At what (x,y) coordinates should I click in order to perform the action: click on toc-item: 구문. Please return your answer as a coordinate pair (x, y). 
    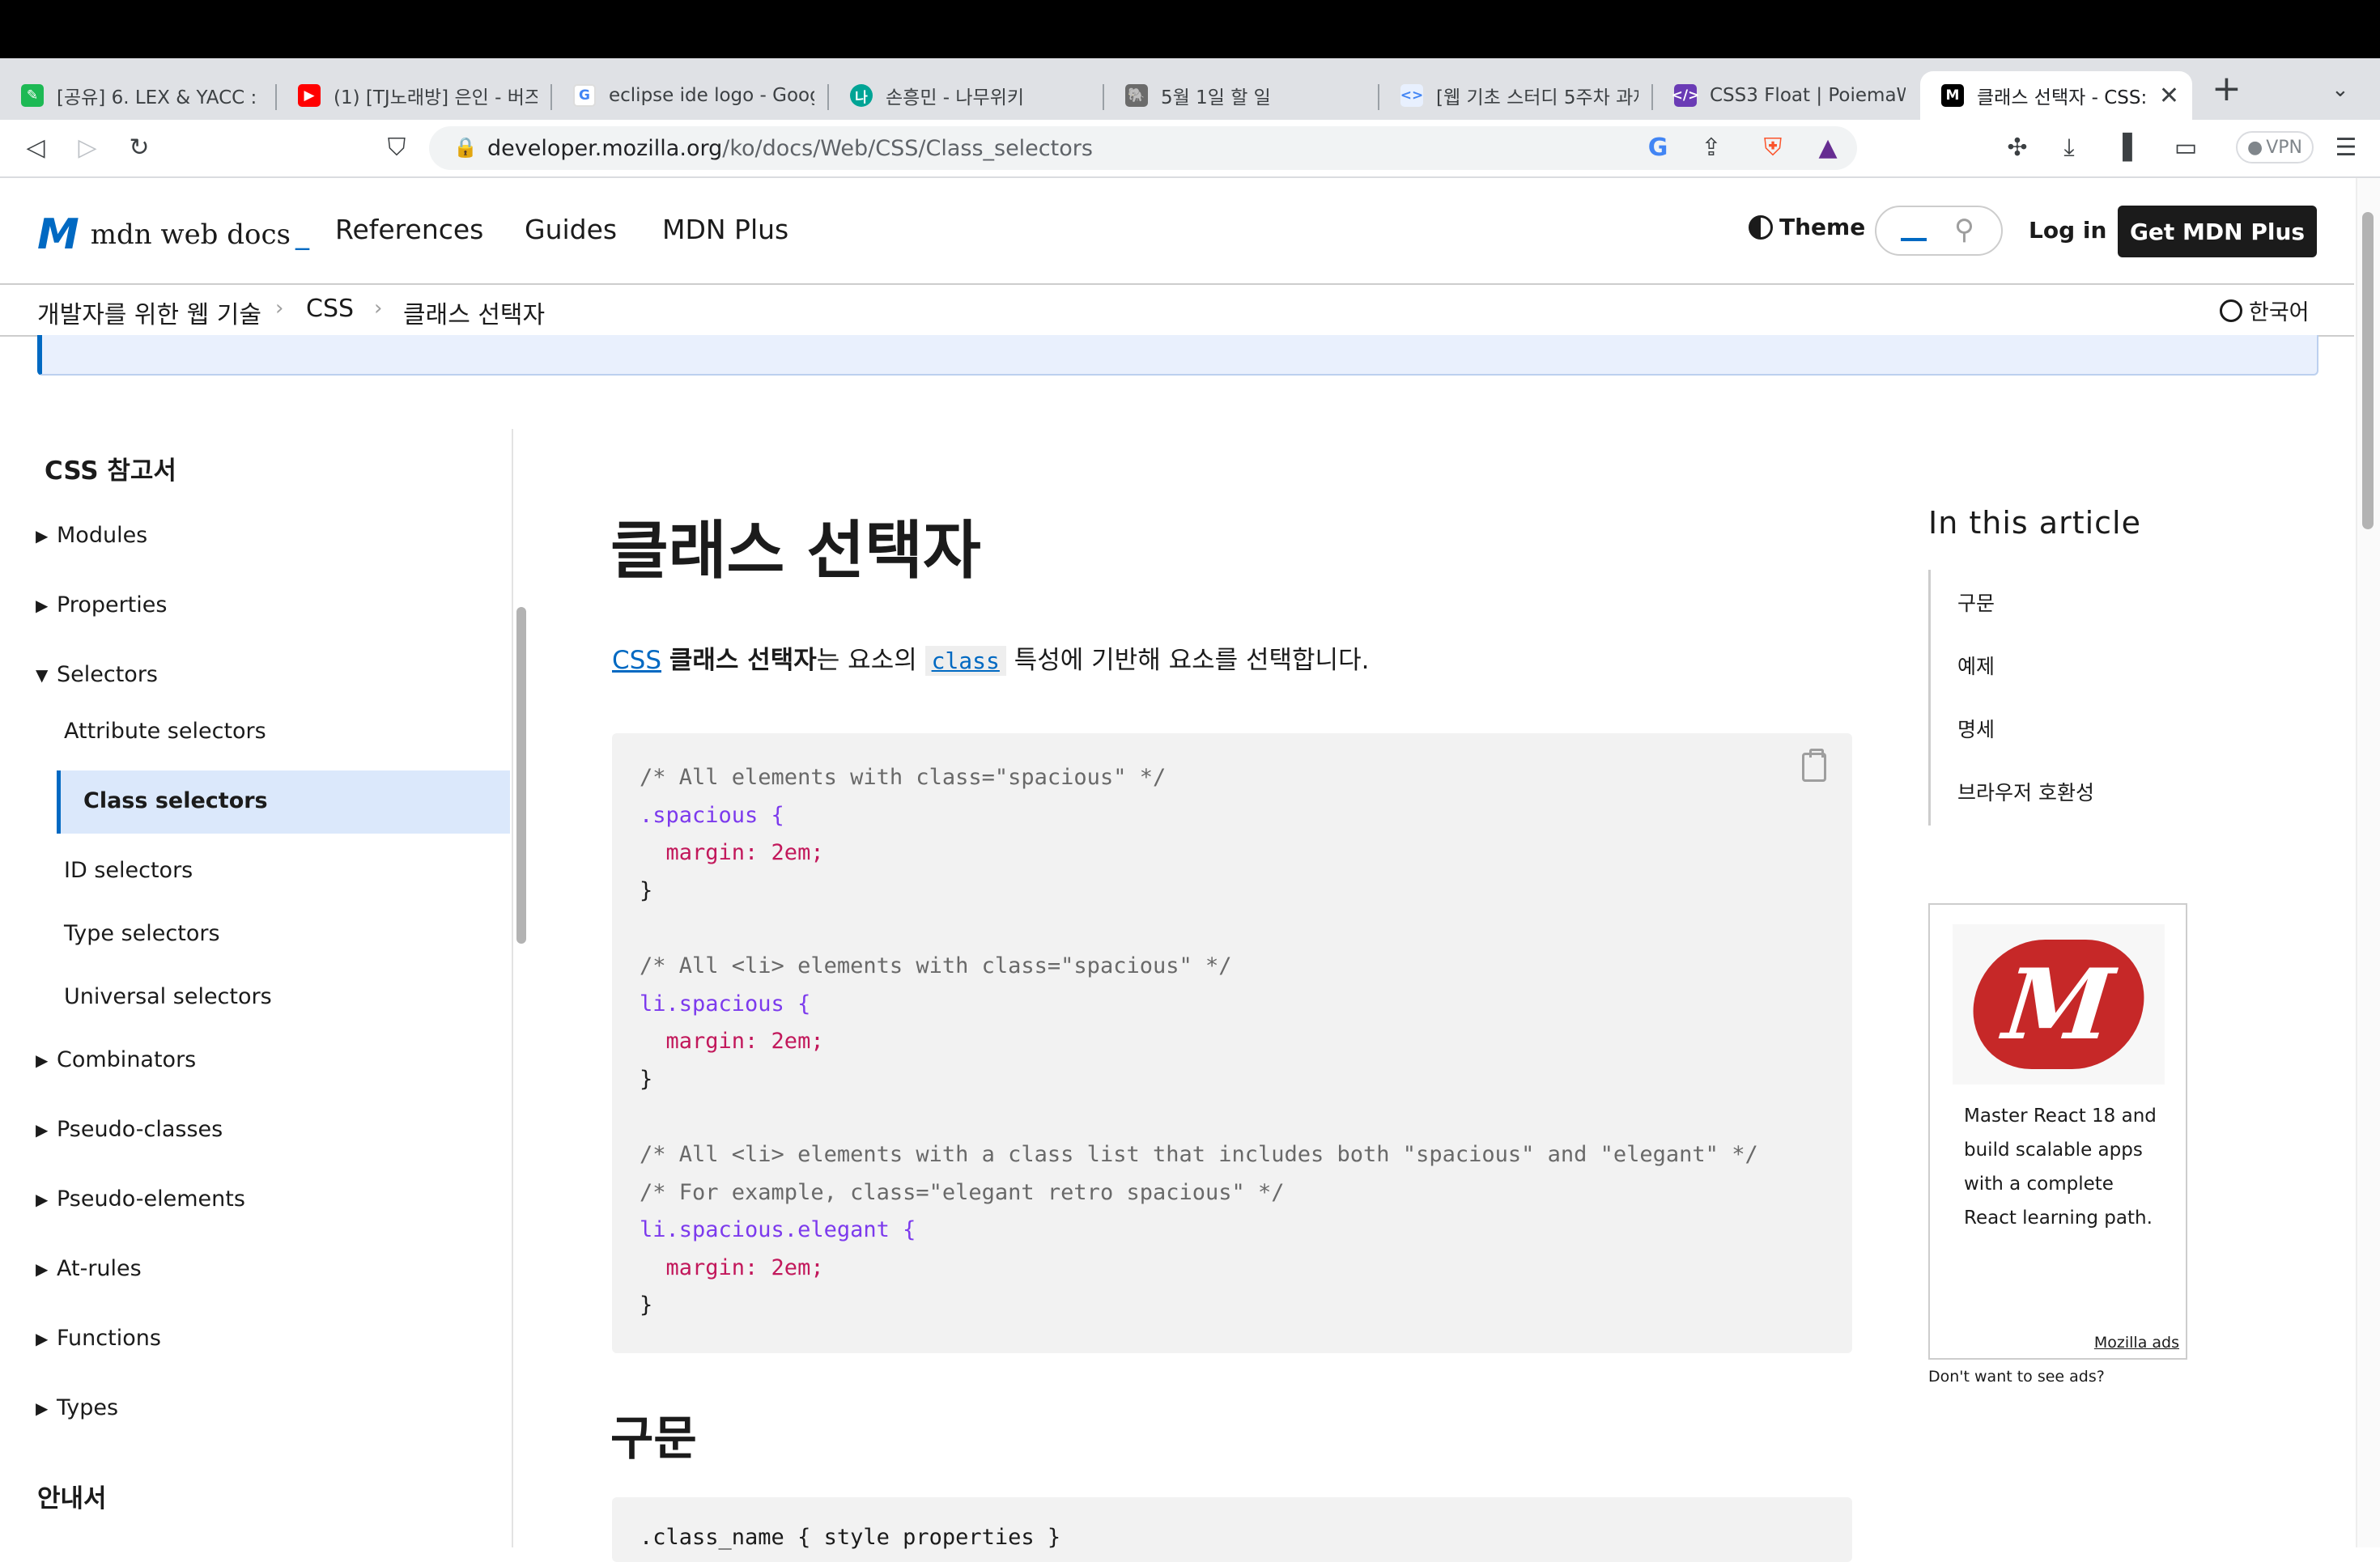
    Looking at the image, I should click on (1976, 602).